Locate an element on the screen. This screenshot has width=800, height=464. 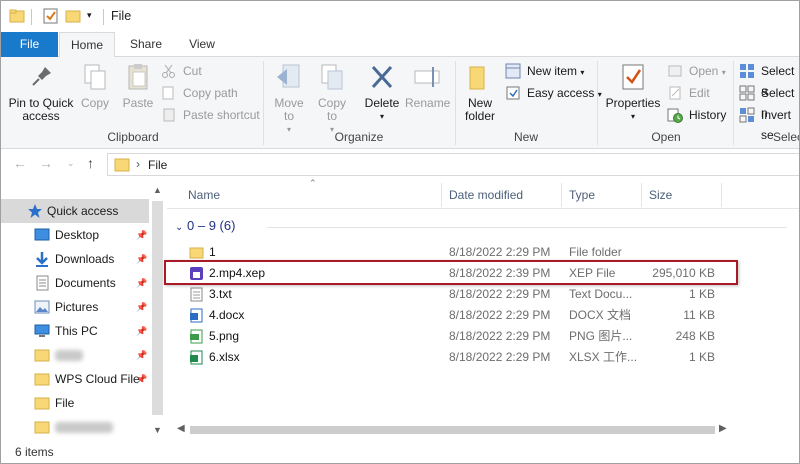
group-header: ⌄ 0 – 9 (6) is located at coordinates (481, 225).